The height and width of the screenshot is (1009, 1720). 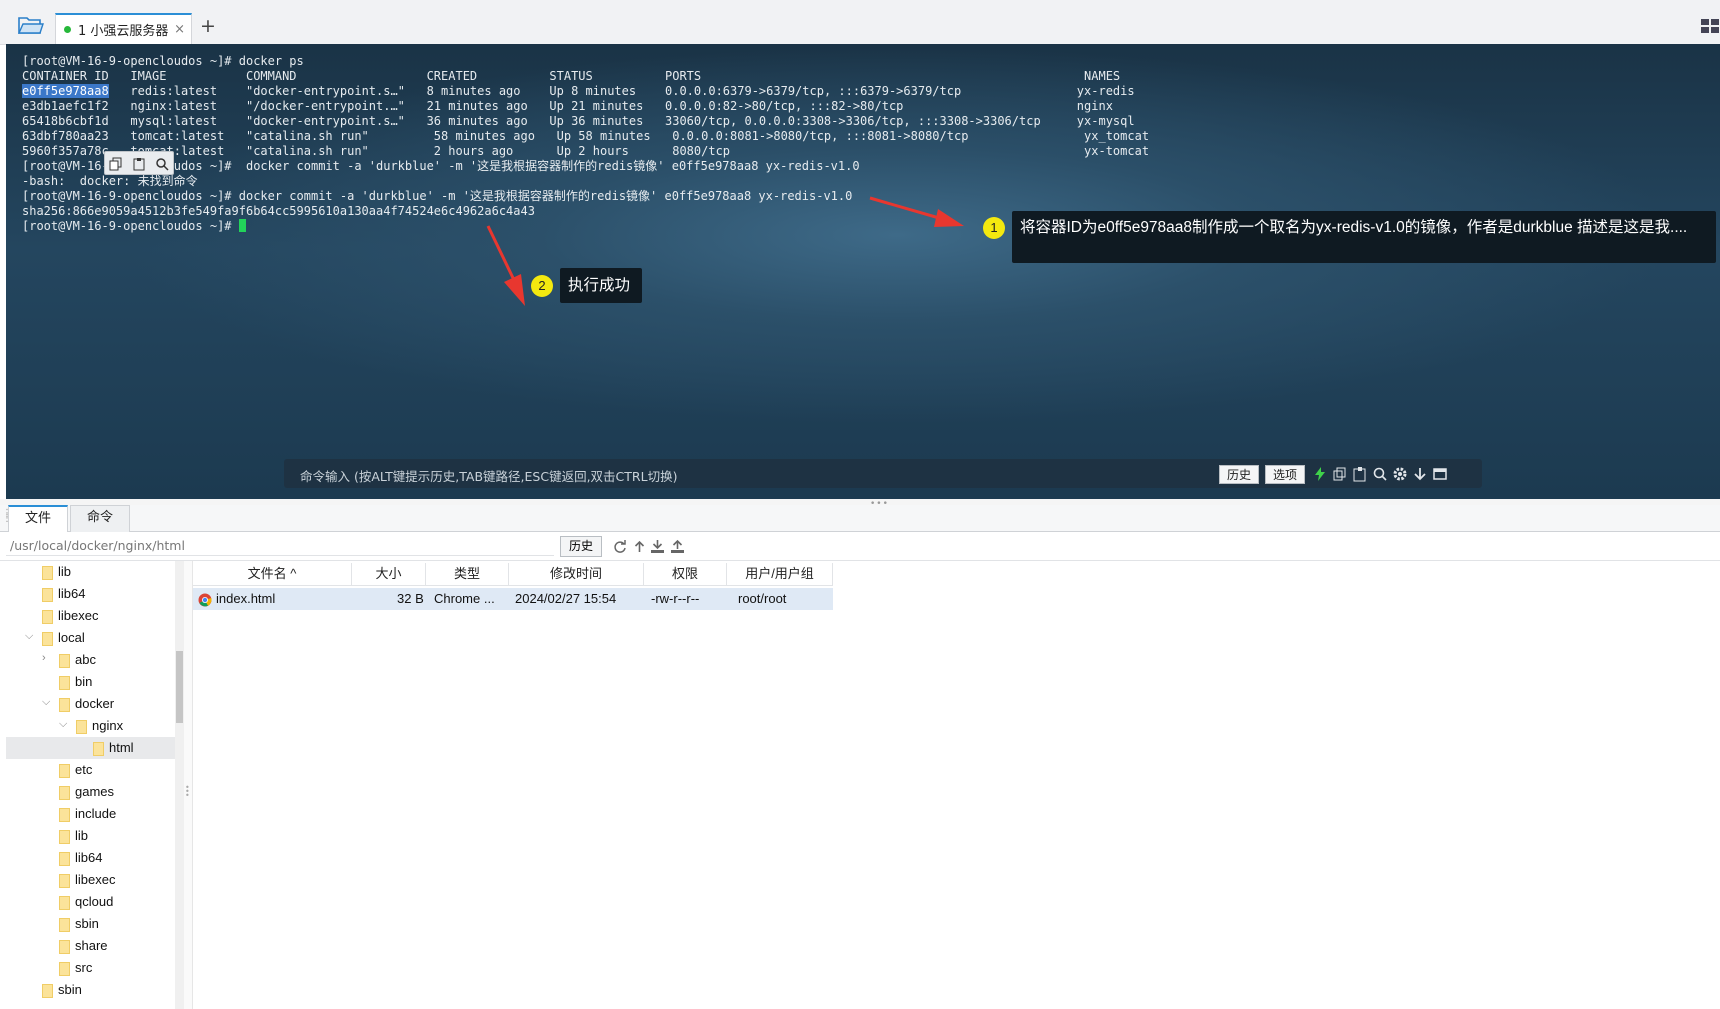 What do you see at coordinates (205, 599) in the screenshot?
I see `chrome-file-icon` at bounding box center [205, 599].